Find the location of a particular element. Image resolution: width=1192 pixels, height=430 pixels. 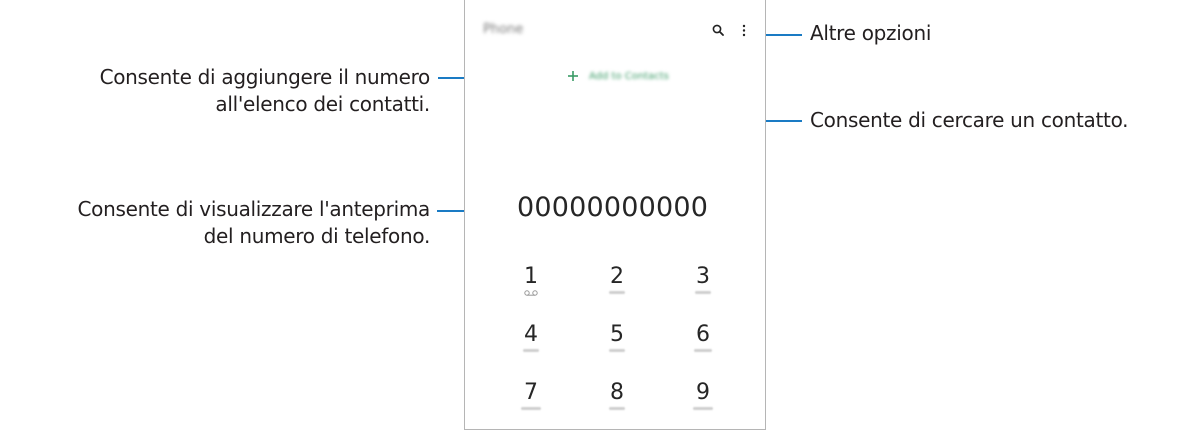

key-digit: 8 is located at coordinates (617, 392).